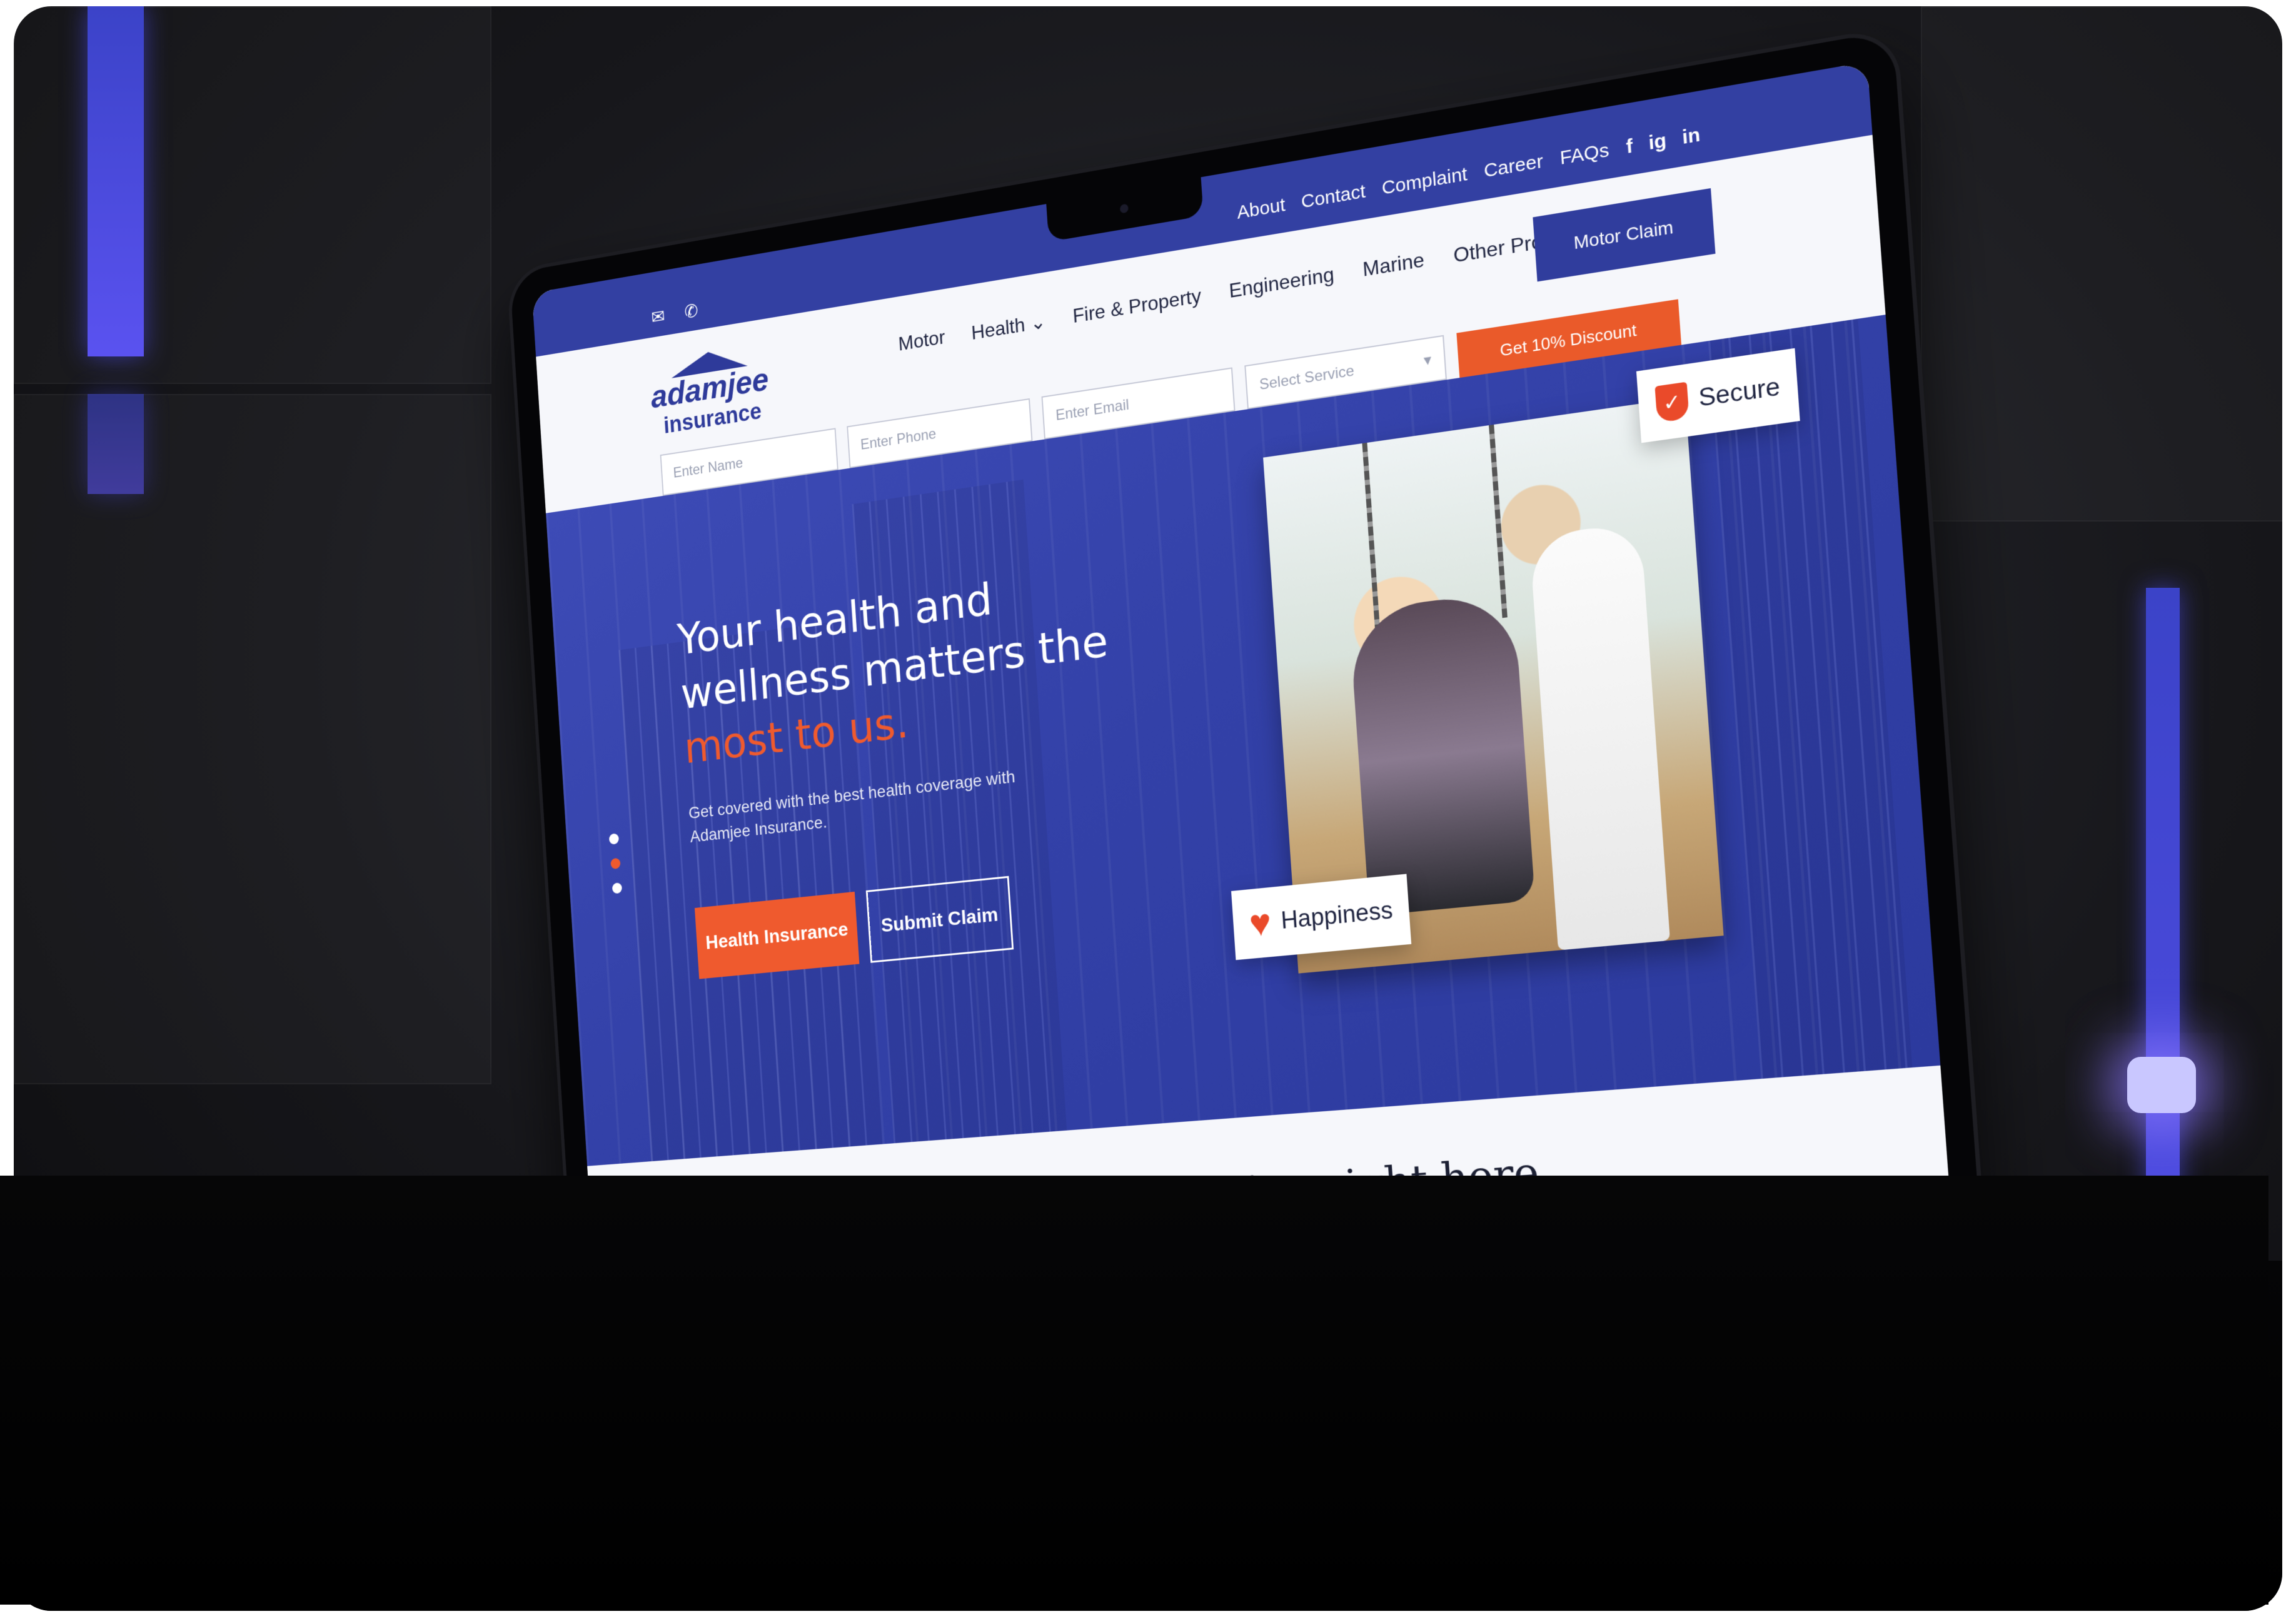 The width and height of the screenshot is (2296, 1619). I want to click on shield-check-icon: ✓, so click(1671, 402).